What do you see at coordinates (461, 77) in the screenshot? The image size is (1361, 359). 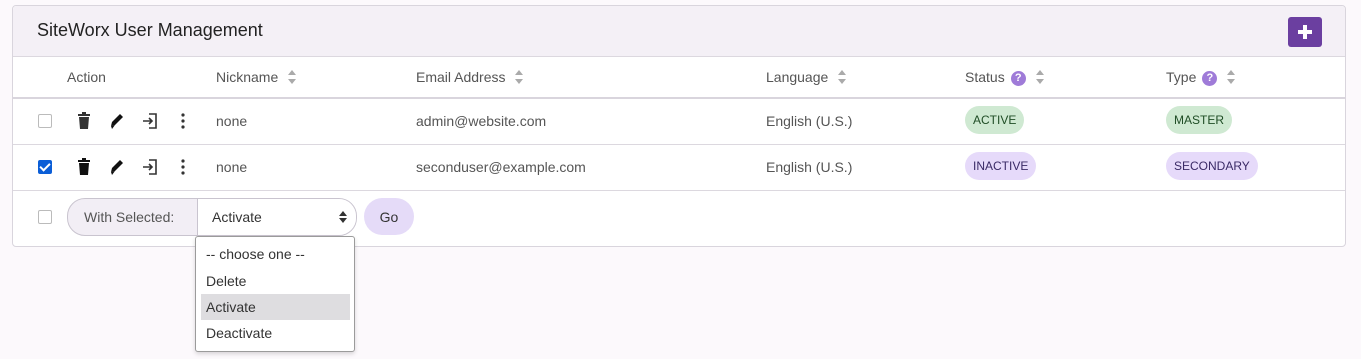 I see `column-email-label: Email Address` at bounding box center [461, 77].